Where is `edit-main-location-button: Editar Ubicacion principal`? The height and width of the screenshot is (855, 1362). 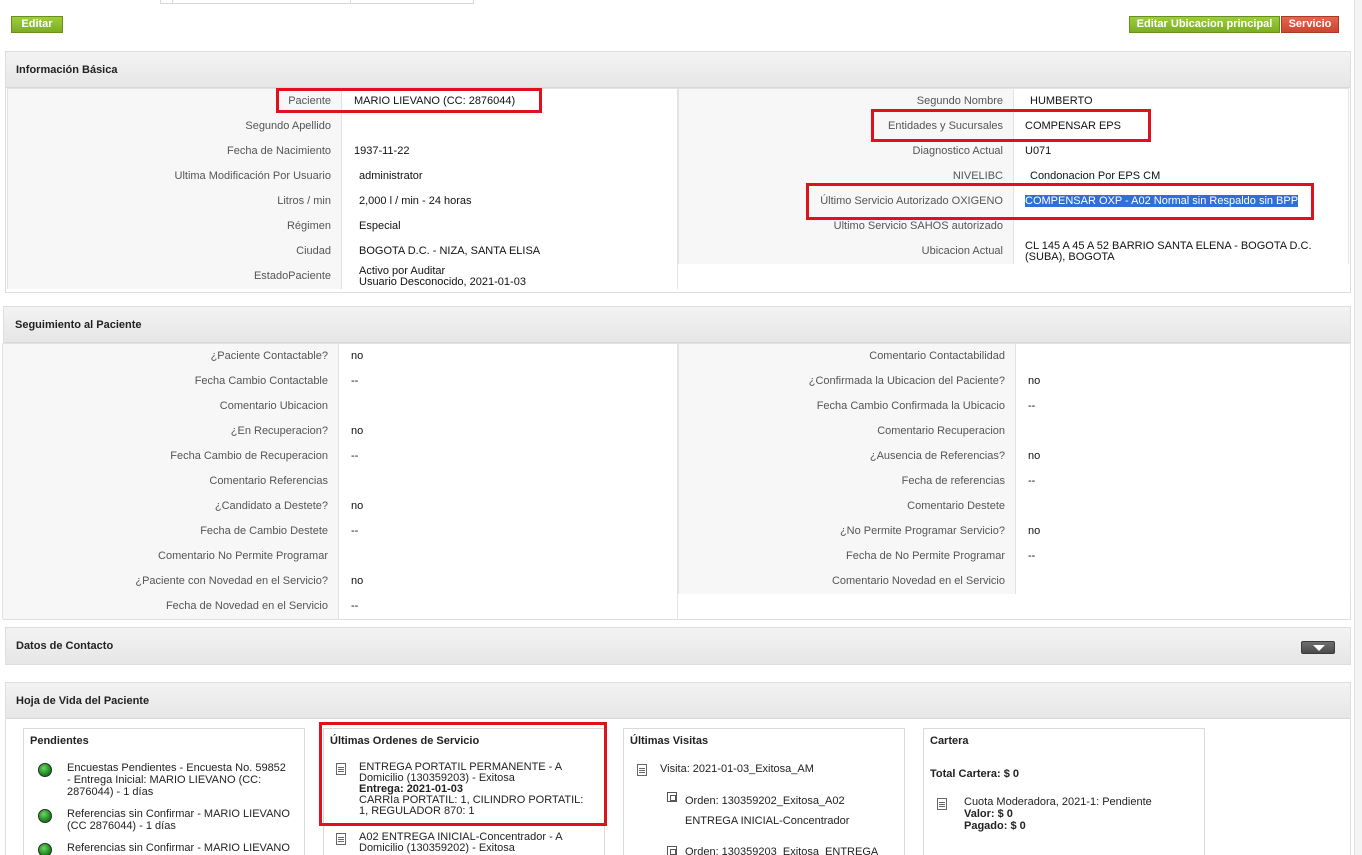 edit-main-location-button: Editar Ubicacion principal is located at coordinates (1204, 24).